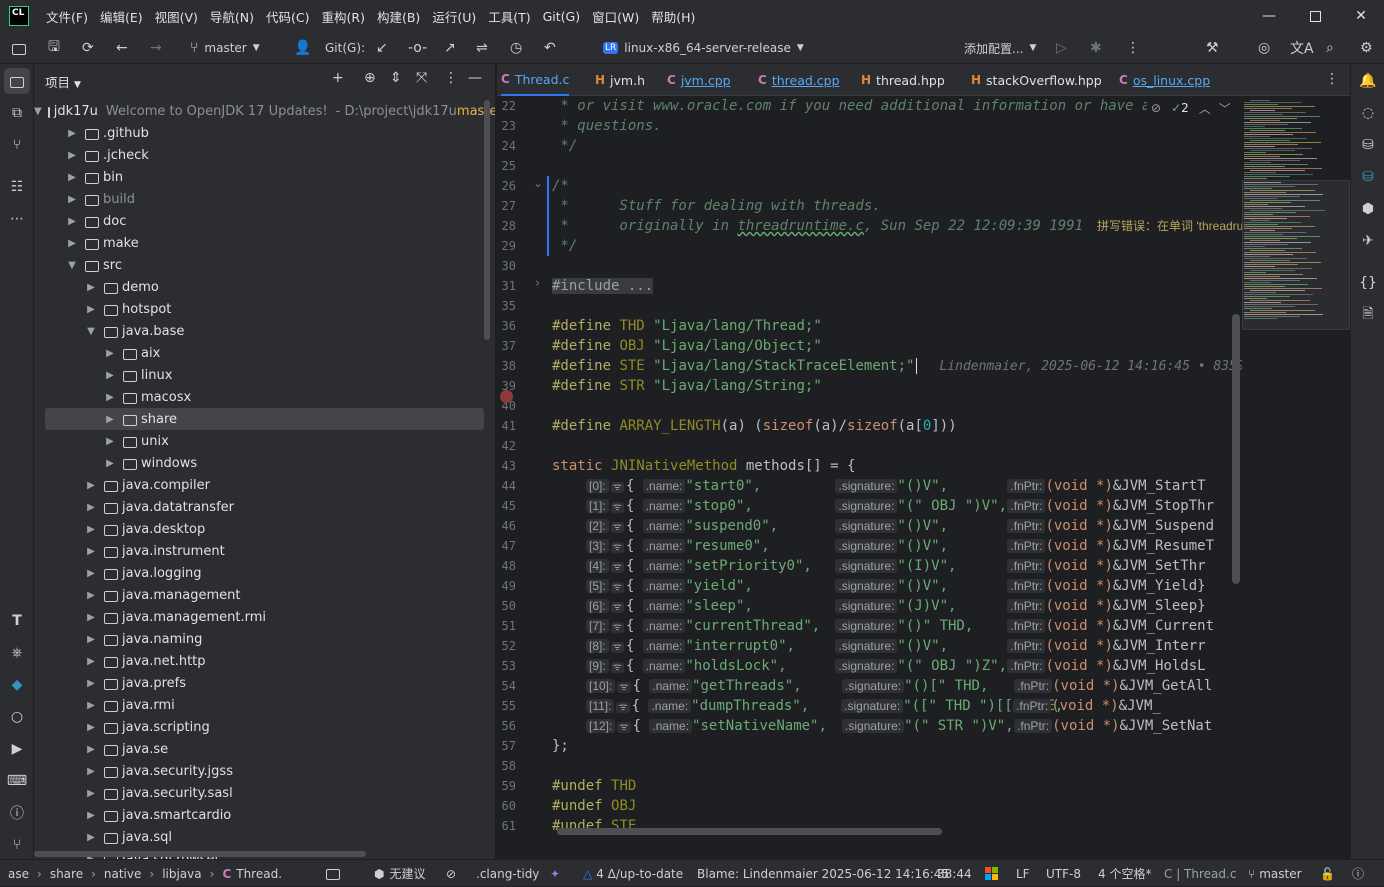 The image size is (1384, 887). What do you see at coordinates (703, 48) in the screenshot?
I see `run-config-selector: LR linux-x86_64-server-release ▼` at bounding box center [703, 48].